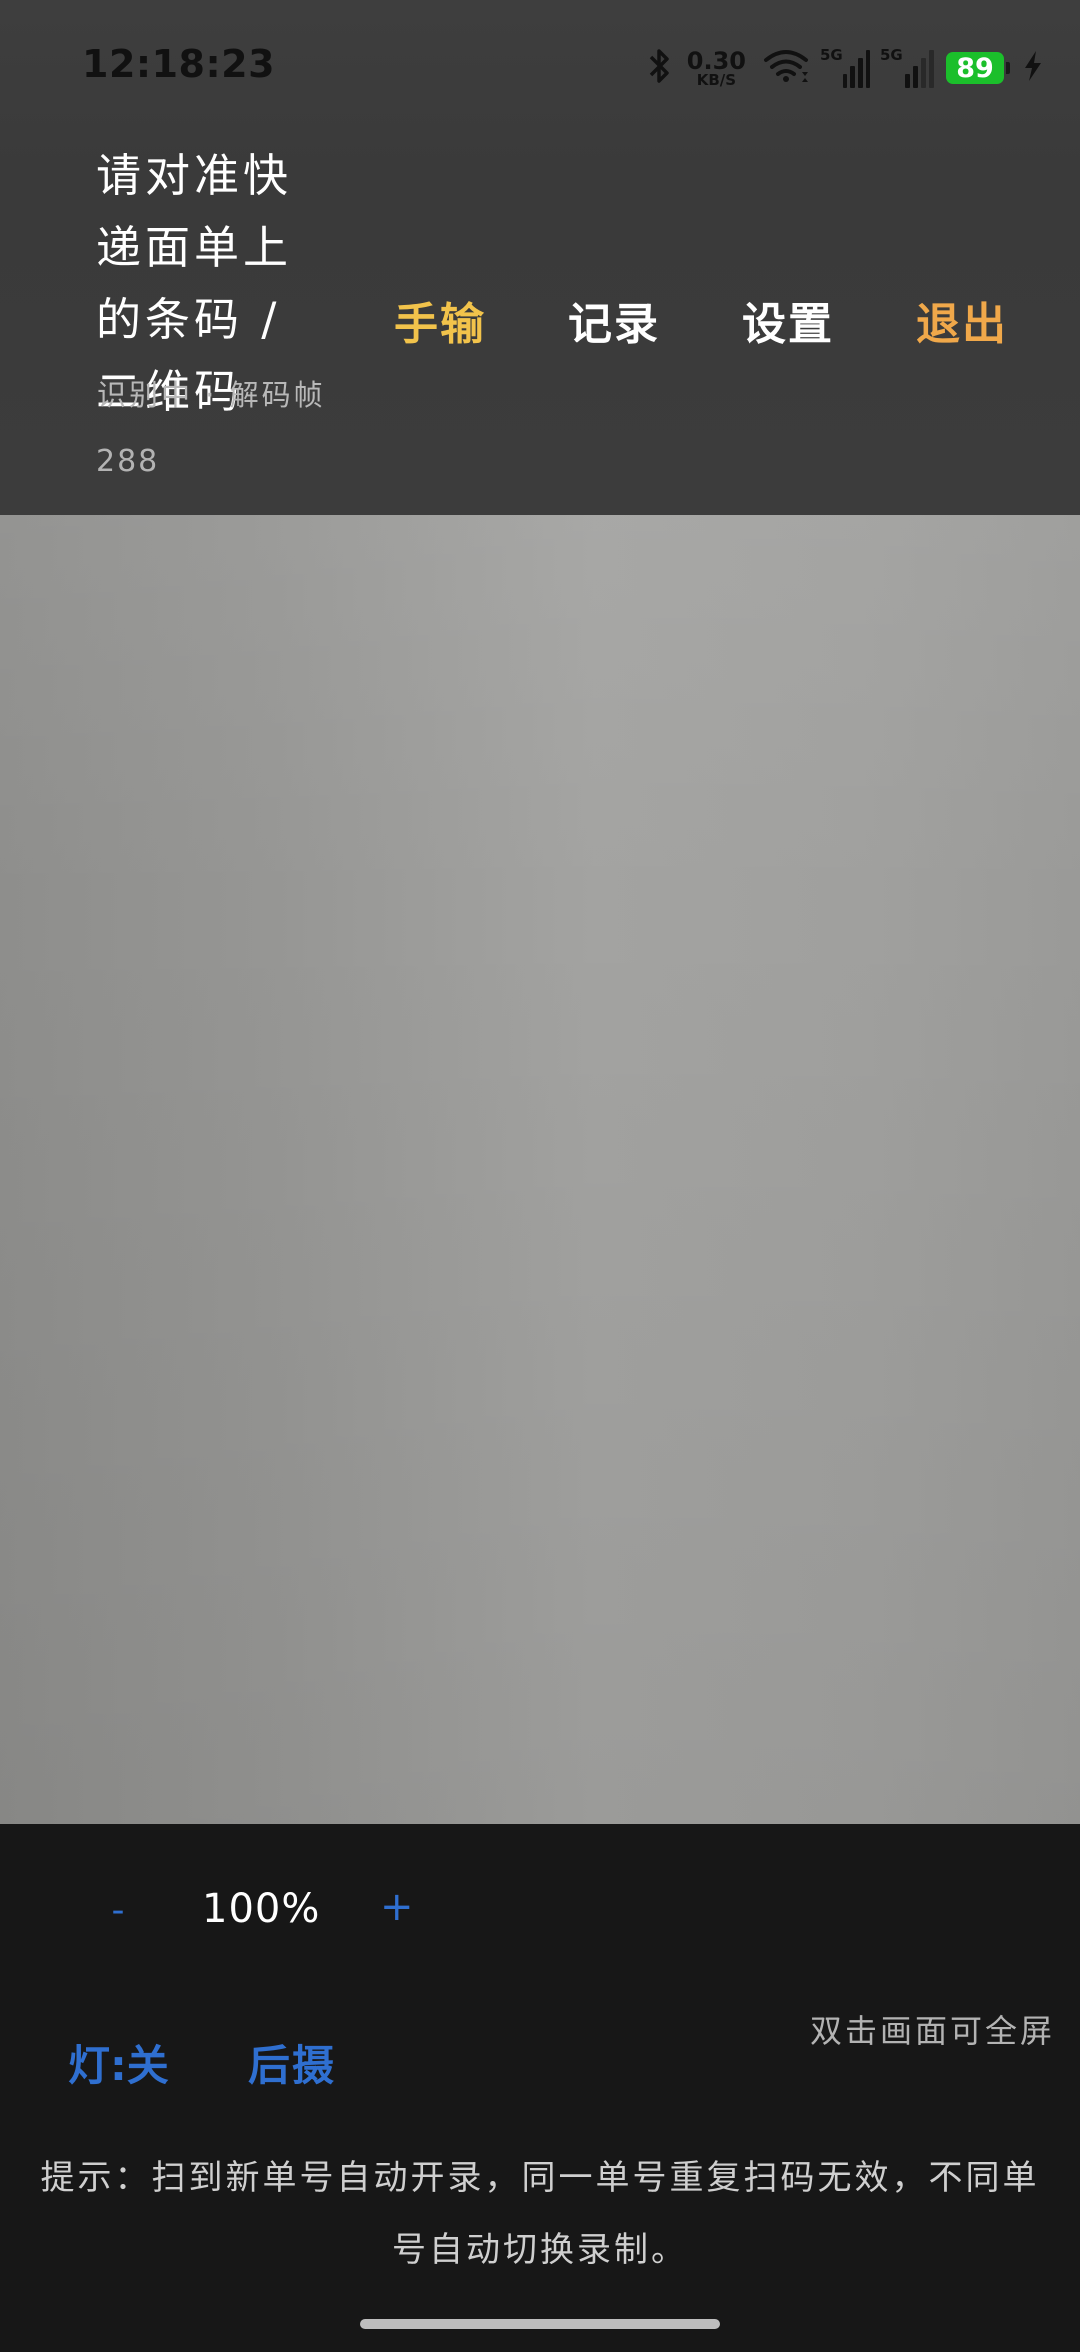 Image resolution: width=1080 pixels, height=2352 pixels. What do you see at coordinates (961, 319) in the screenshot?
I see `exit-button: 退出` at bounding box center [961, 319].